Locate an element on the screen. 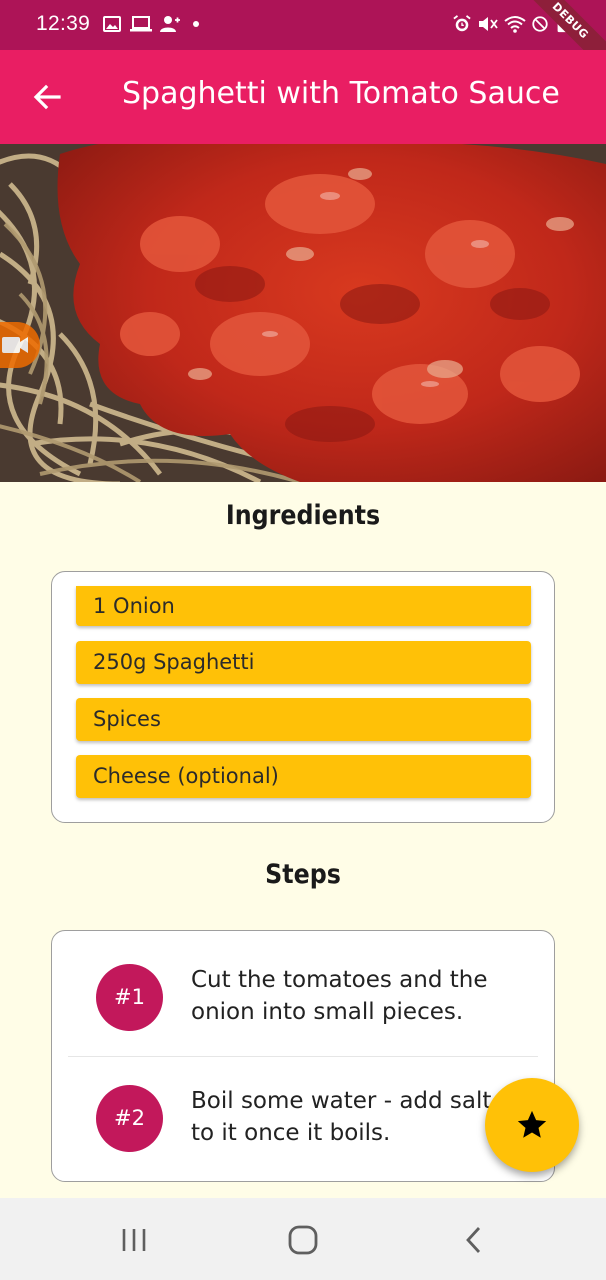  home-icon is located at coordinates (303, 1240).